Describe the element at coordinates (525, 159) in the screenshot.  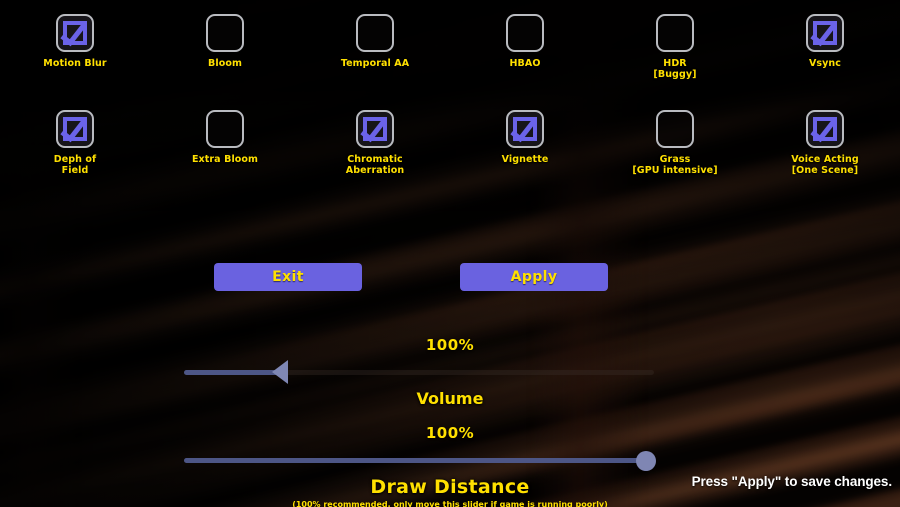
I see `checkbox-vignette-label: Vignette` at that location.